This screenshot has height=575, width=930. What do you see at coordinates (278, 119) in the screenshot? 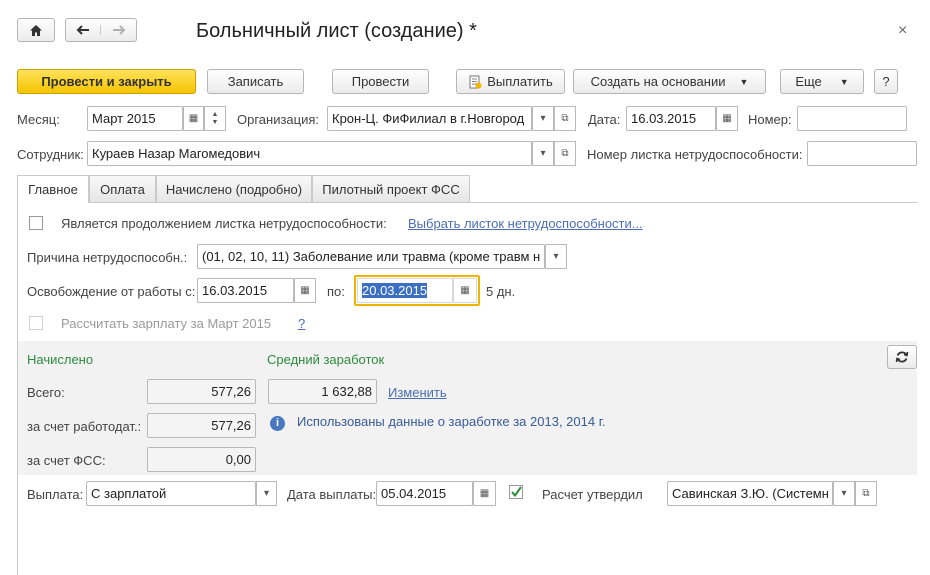
I see `organization-label: Организация:` at bounding box center [278, 119].